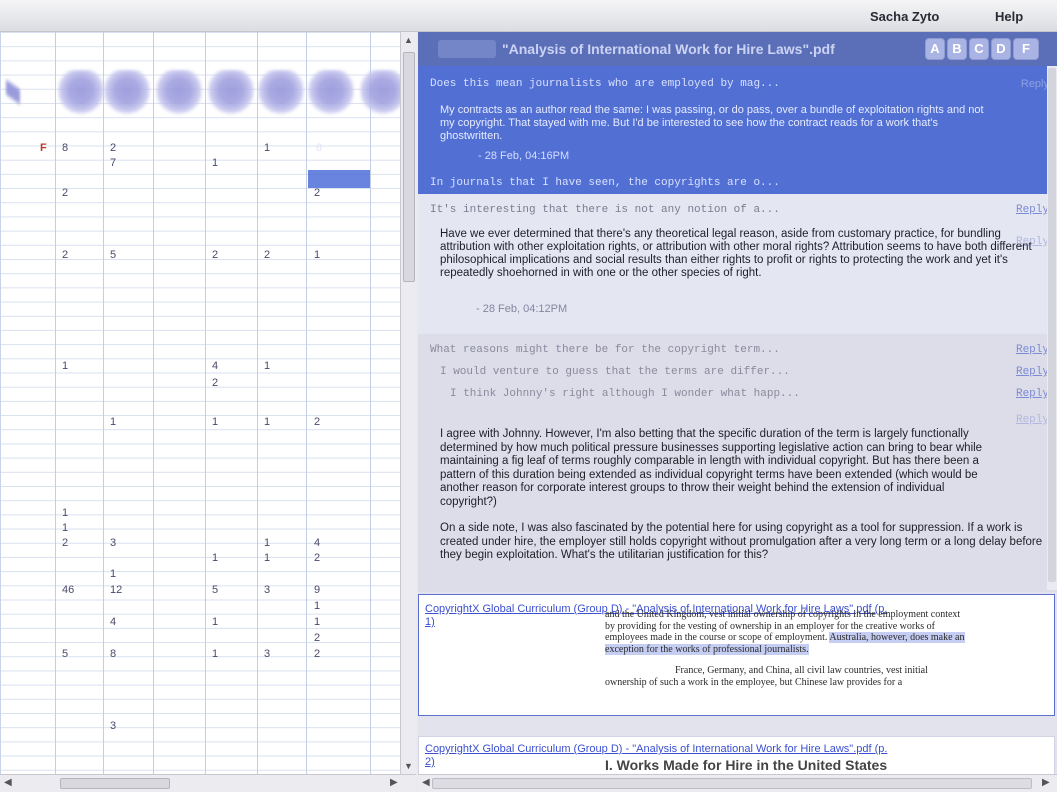  I want to click on grid-cell-value: 7, so click(113, 163).